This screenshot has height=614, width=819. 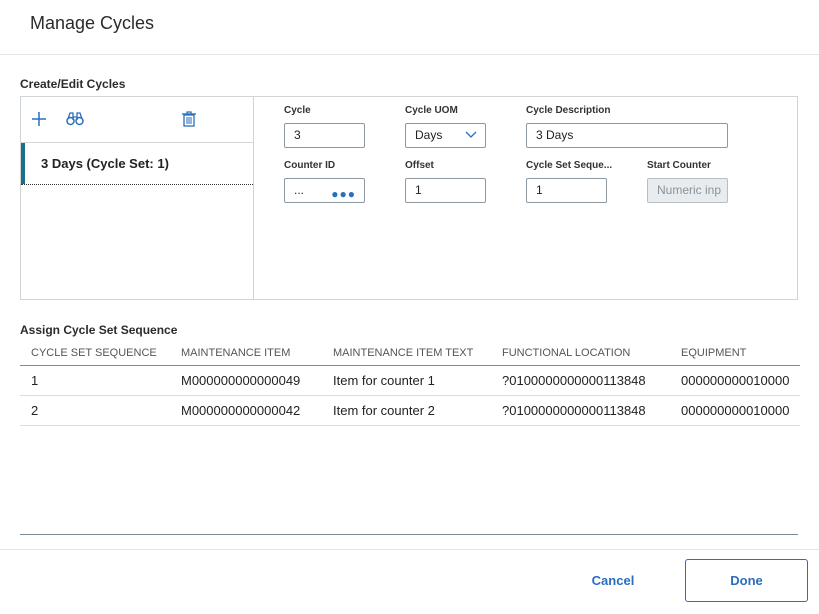 What do you see at coordinates (92, 23) in the screenshot?
I see `dialog-title: Manage Cycles` at bounding box center [92, 23].